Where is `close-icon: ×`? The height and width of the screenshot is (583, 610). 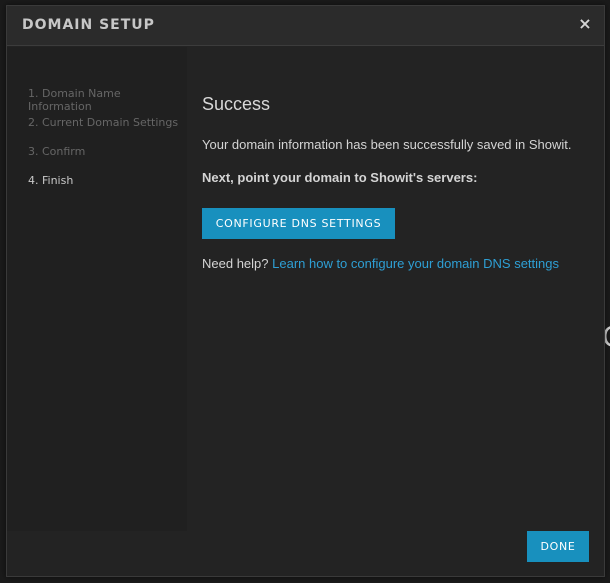 close-icon: × is located at coordinates (585, 24).